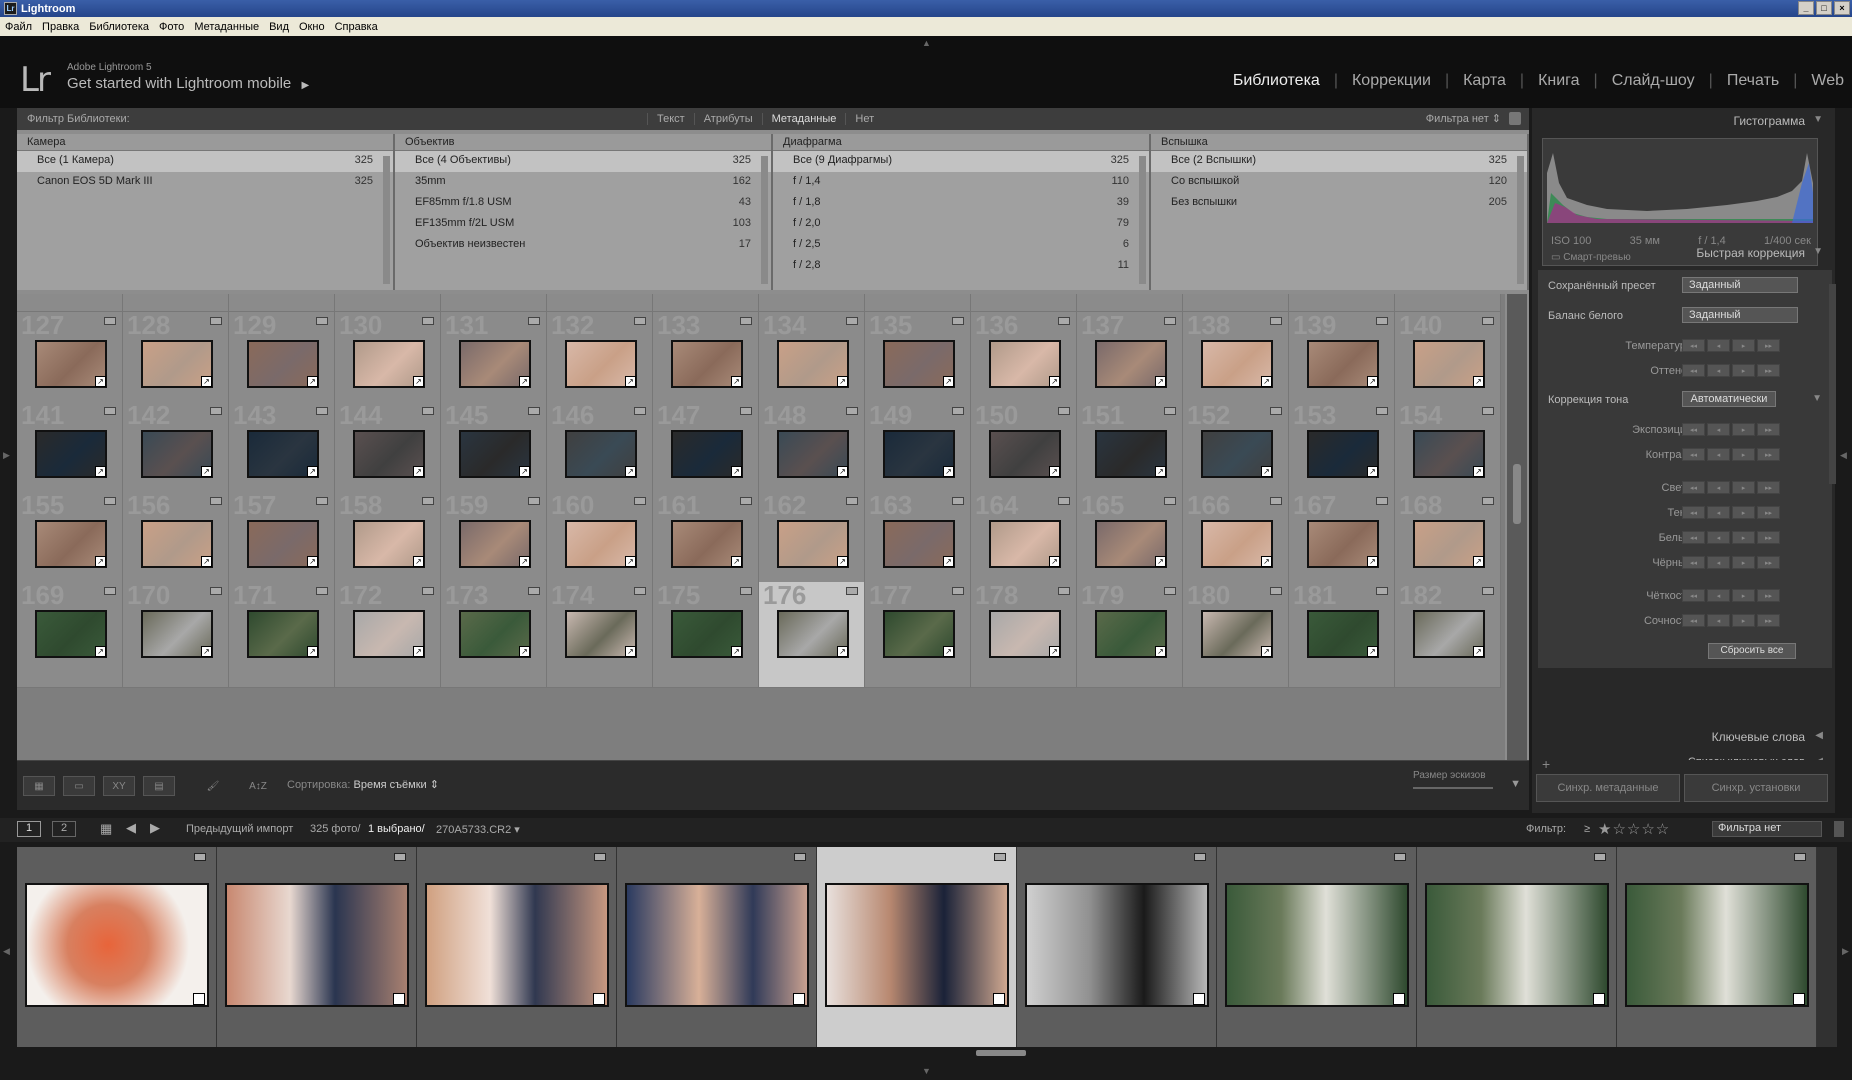 The height and width of the screenshot is (1080, 1852). Describe the element at coordinates (1453, 779) in the screenshot. I see `thumbnail-size-slider: Размер эскизов` at that location.